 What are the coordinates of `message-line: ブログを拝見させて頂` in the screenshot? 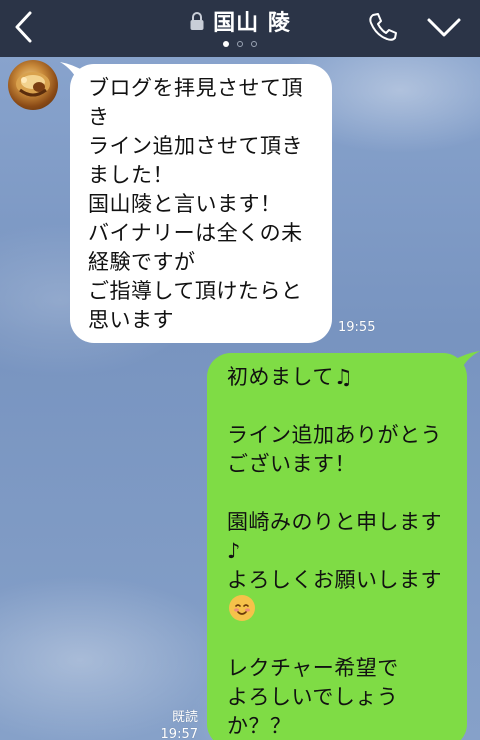 It's located at (195, 88).